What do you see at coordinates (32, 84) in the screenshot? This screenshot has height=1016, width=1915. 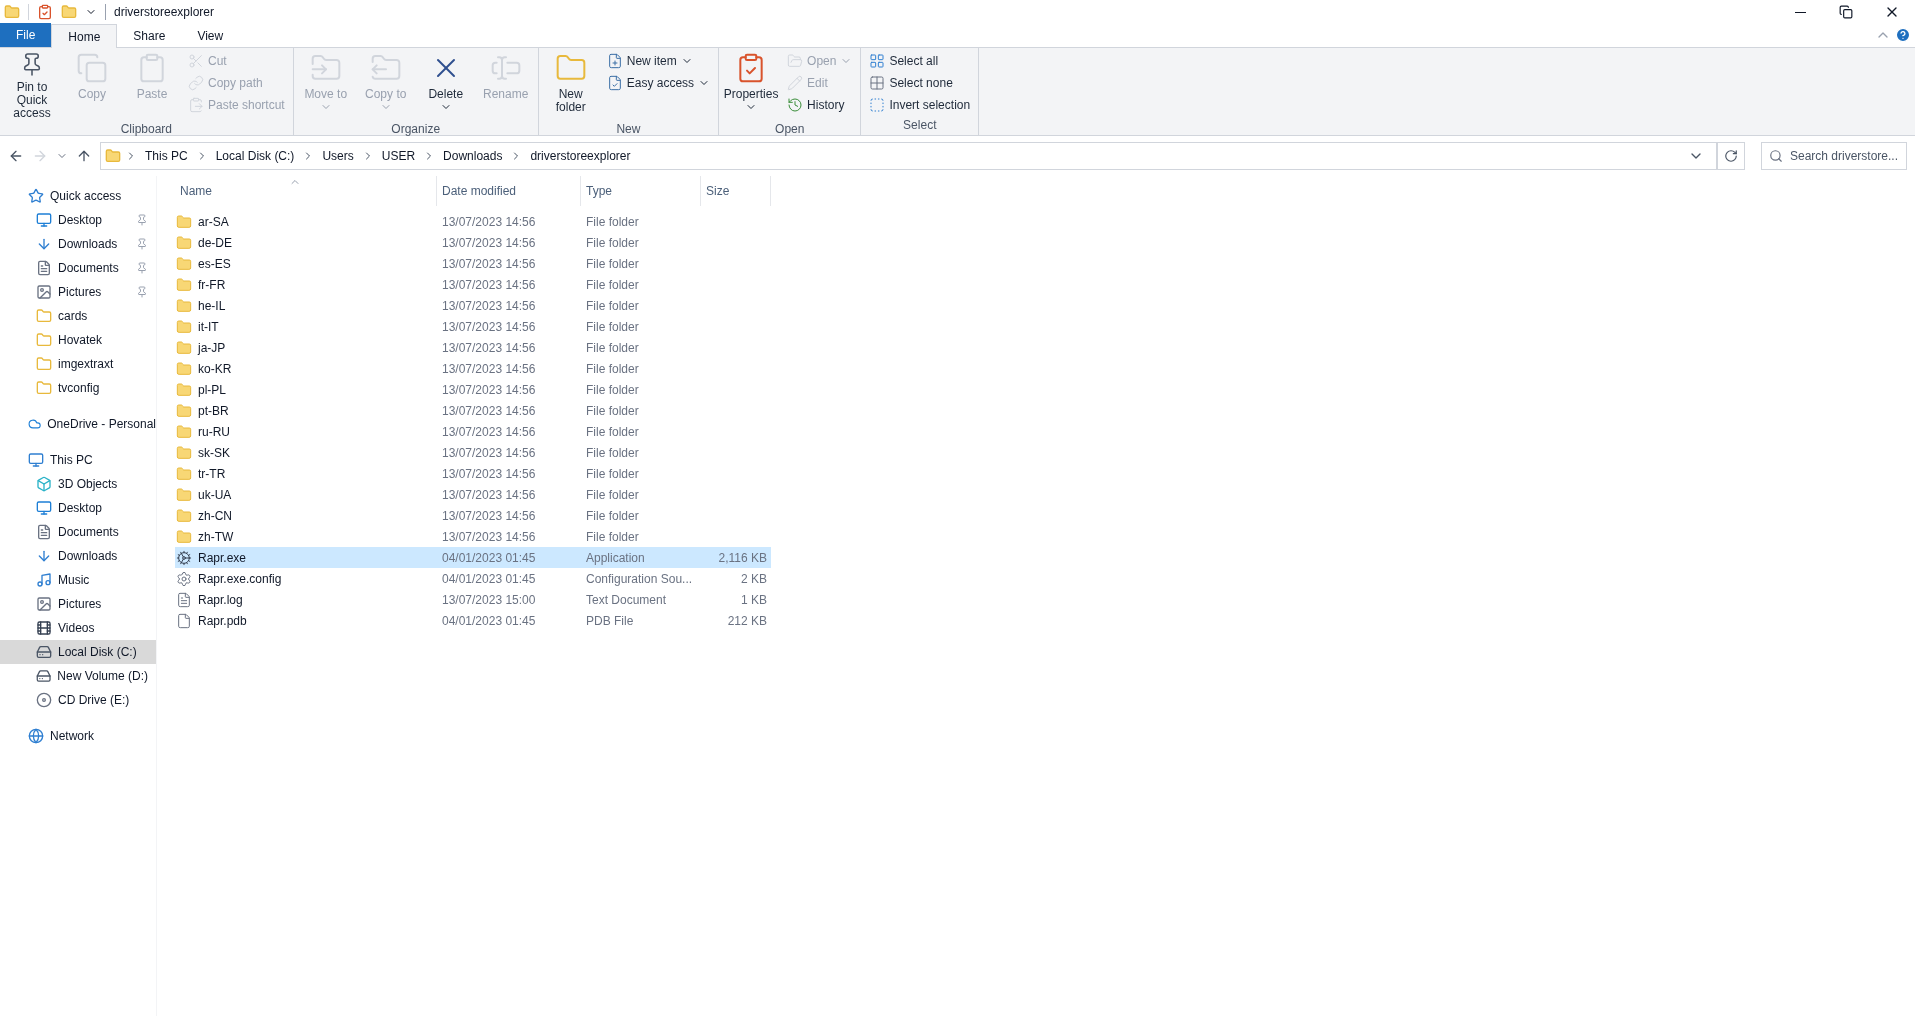 I see `ribbon-button: Pin to Quick access` at bounding box center [32, 84].